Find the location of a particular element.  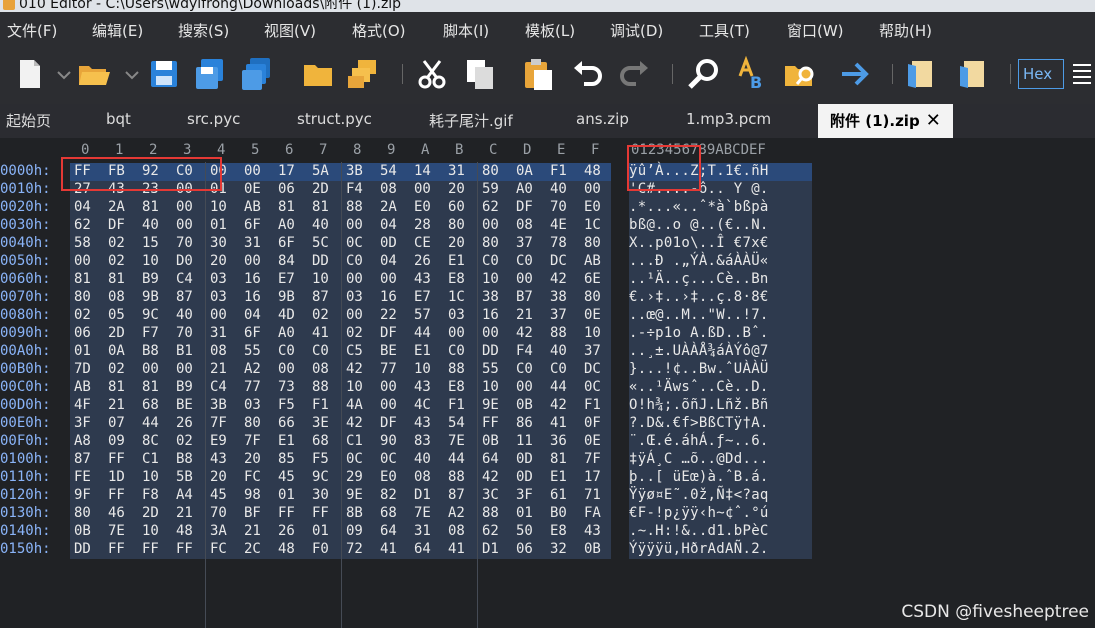

hex-byte: 66 is located at coordinates (286, 423).